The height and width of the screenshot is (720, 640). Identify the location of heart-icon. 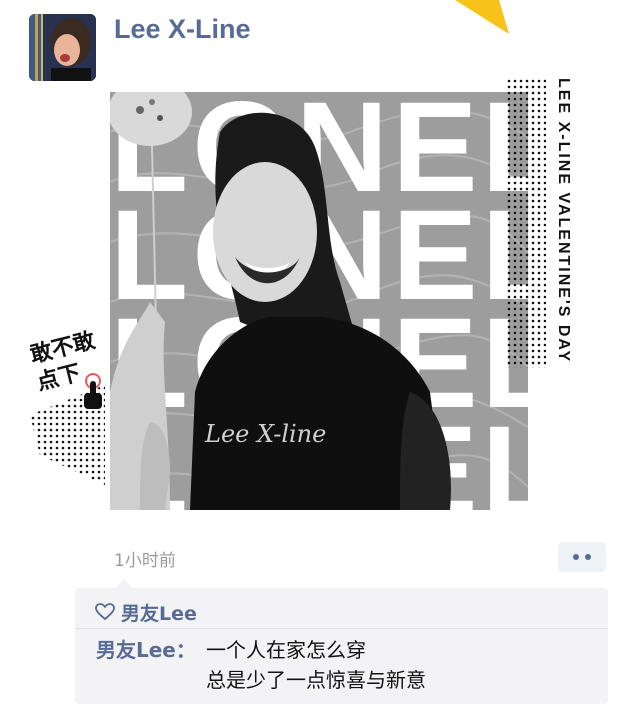
(105, 612).